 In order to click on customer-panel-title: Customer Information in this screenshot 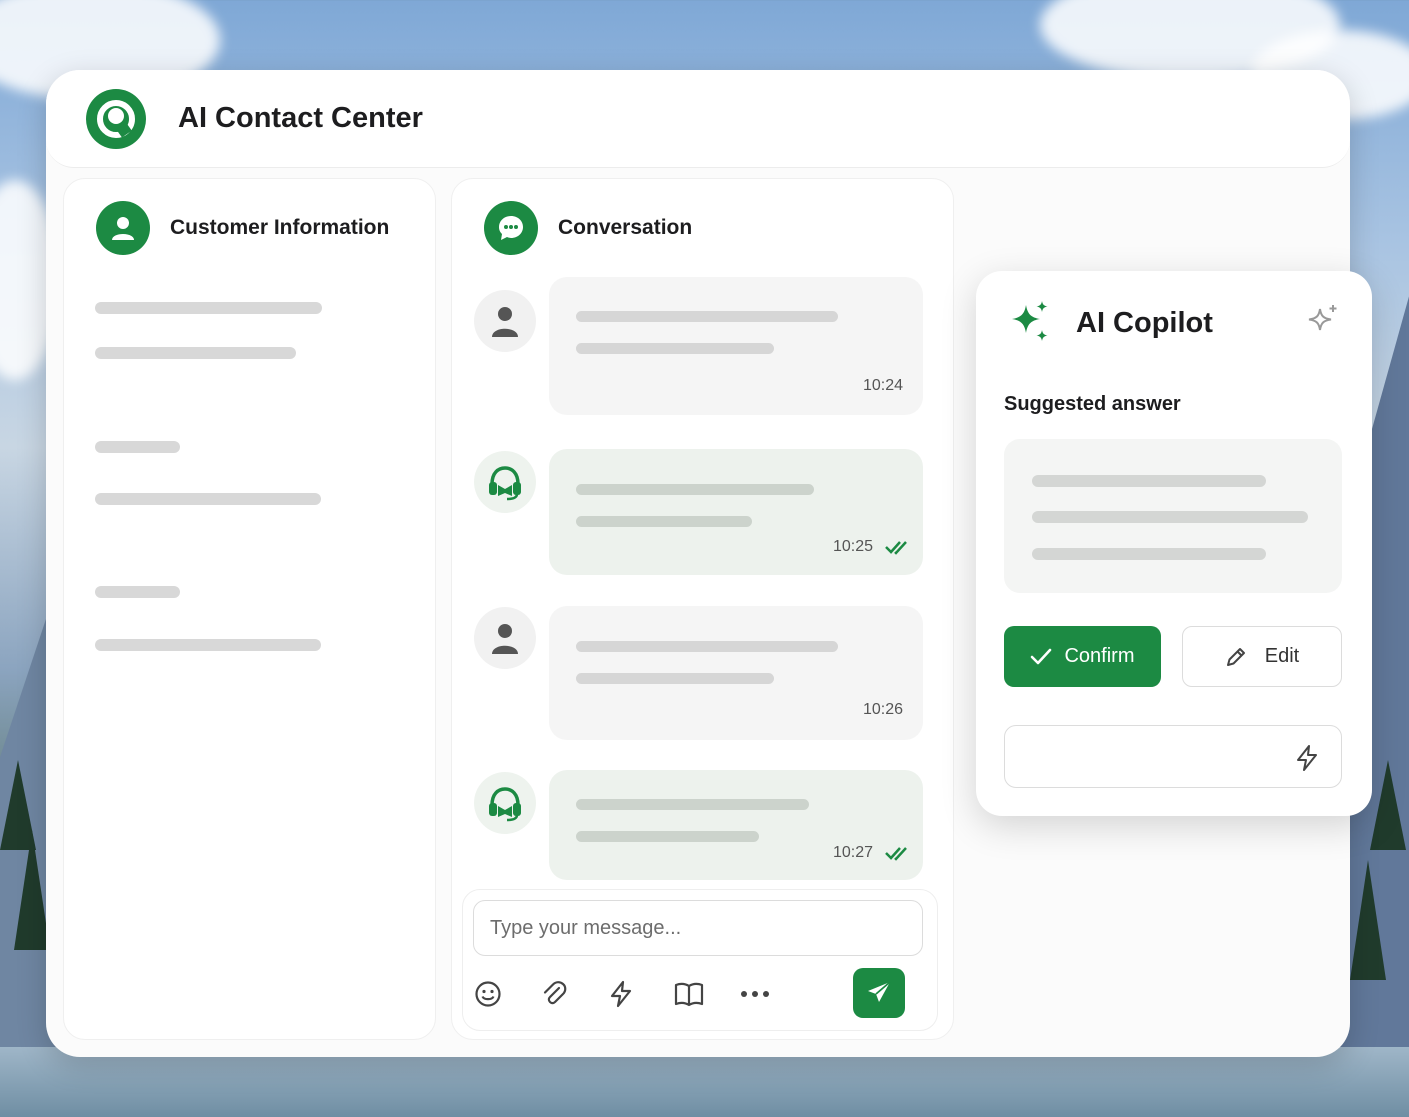, I will do `click(280, 227)`.